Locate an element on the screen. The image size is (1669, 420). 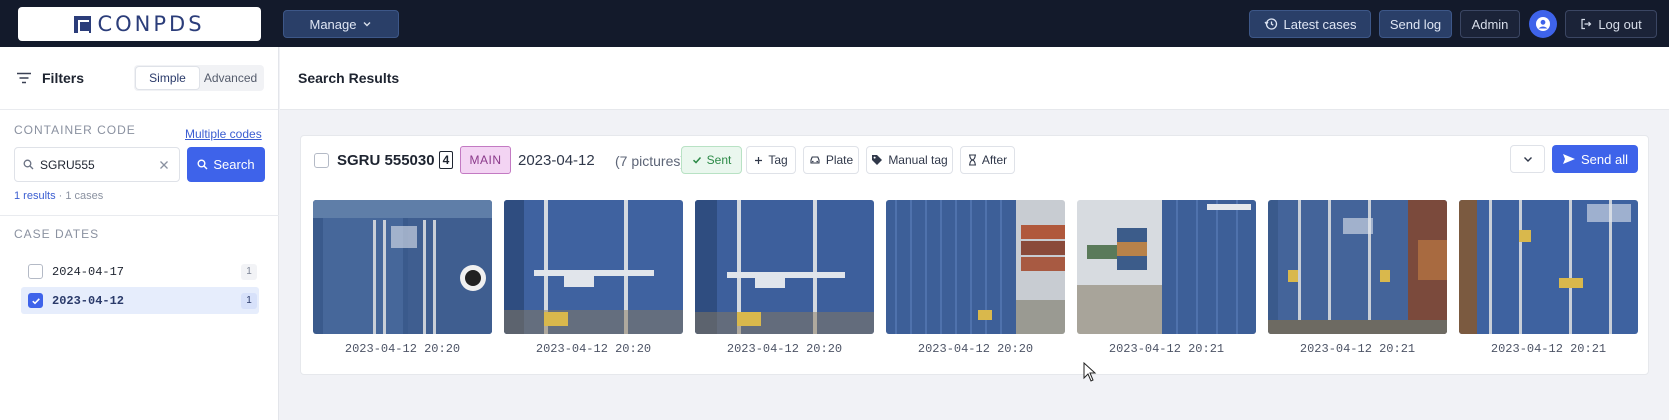
mouse-cursor-icon is located at coordinates (1090, 372).